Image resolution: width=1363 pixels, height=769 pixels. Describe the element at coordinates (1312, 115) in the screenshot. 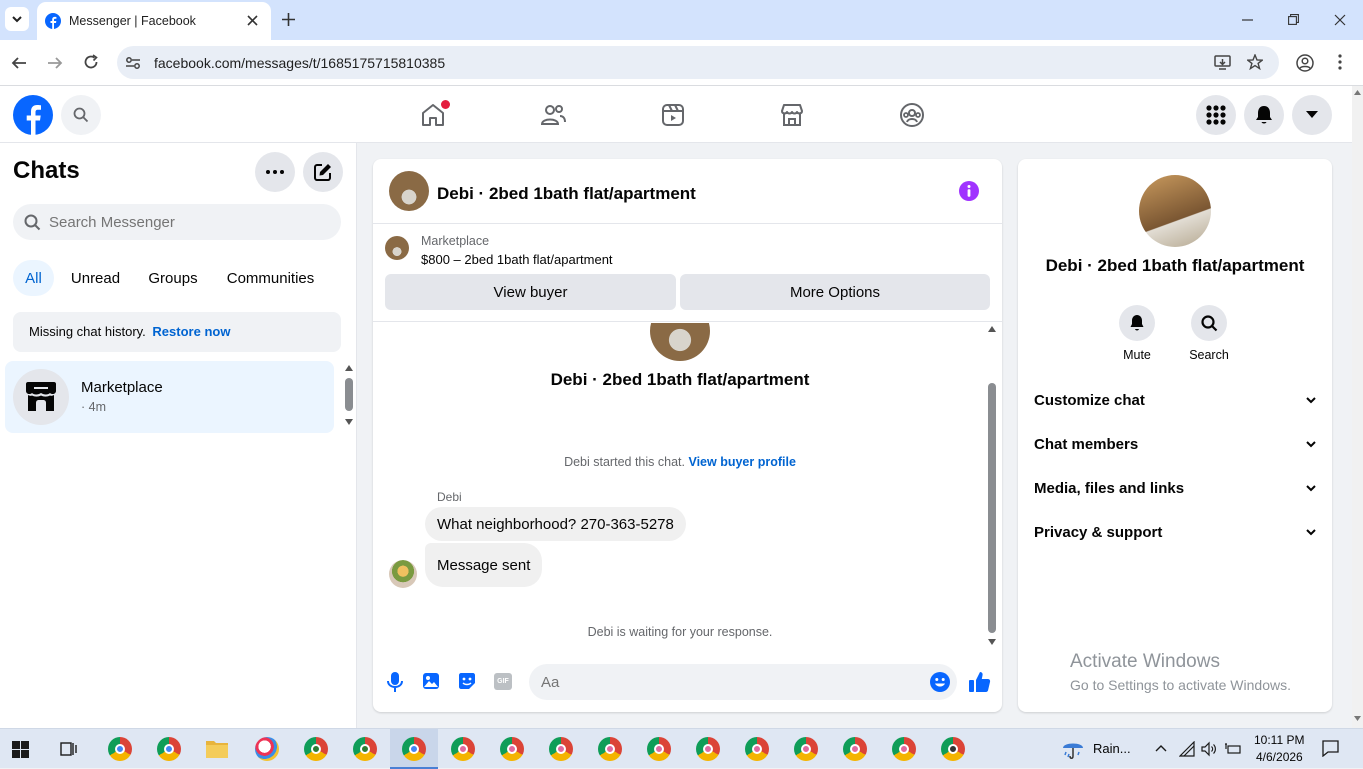

I see `account-button` at that location.